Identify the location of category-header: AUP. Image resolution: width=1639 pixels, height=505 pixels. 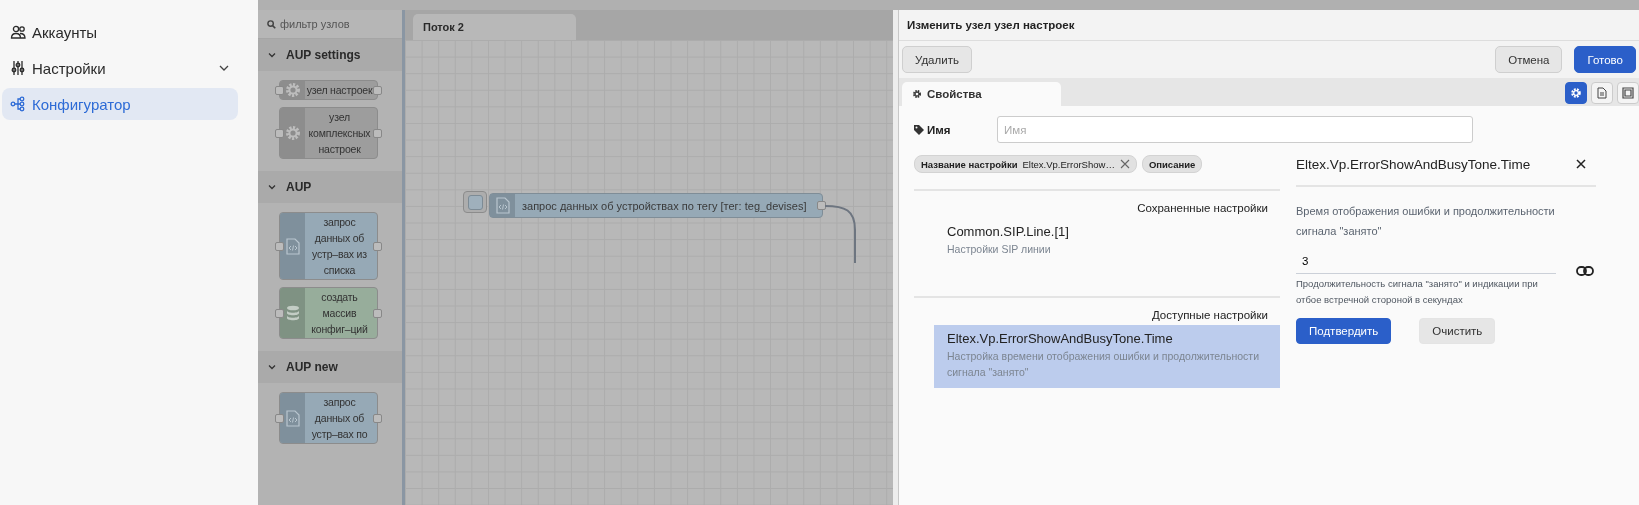
(330, 187).